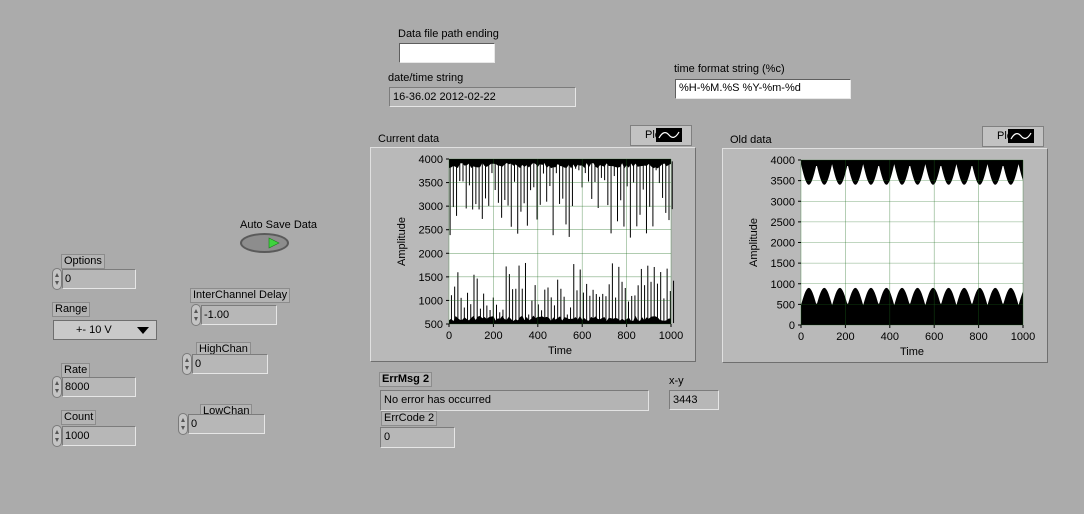  Describe the element at coordinates (274, 243) in the screenshot. I see `led-arrow-icon` at that location.